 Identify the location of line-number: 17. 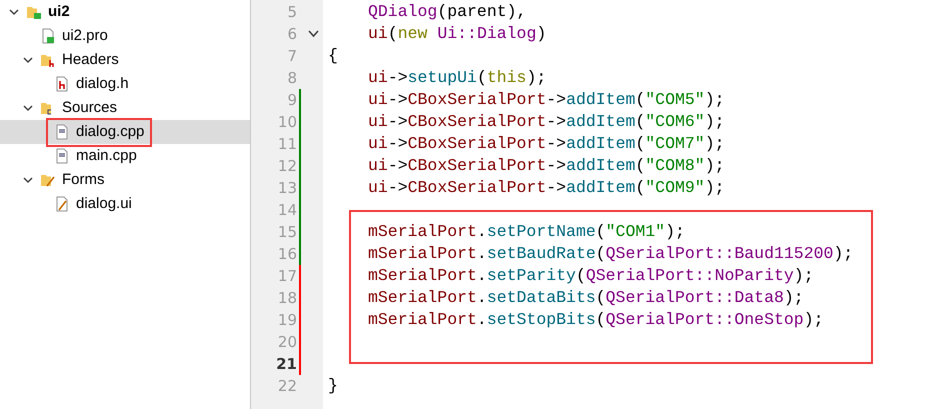
(286, 276).